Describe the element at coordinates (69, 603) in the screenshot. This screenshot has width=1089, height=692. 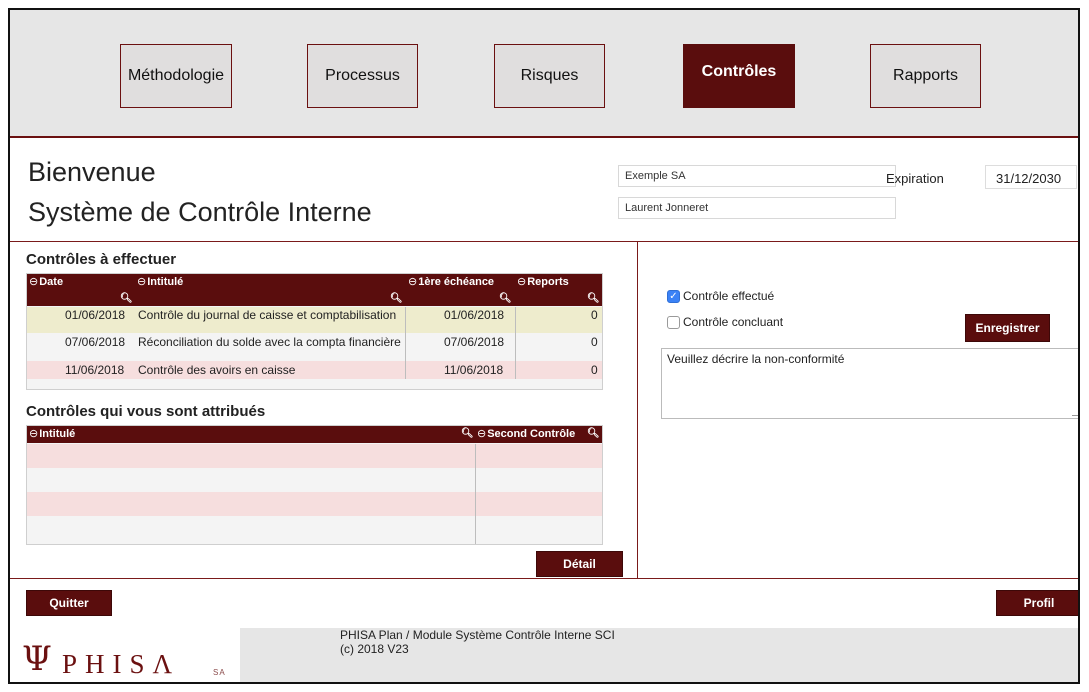
I see `quit-button: Quitter` at that location.